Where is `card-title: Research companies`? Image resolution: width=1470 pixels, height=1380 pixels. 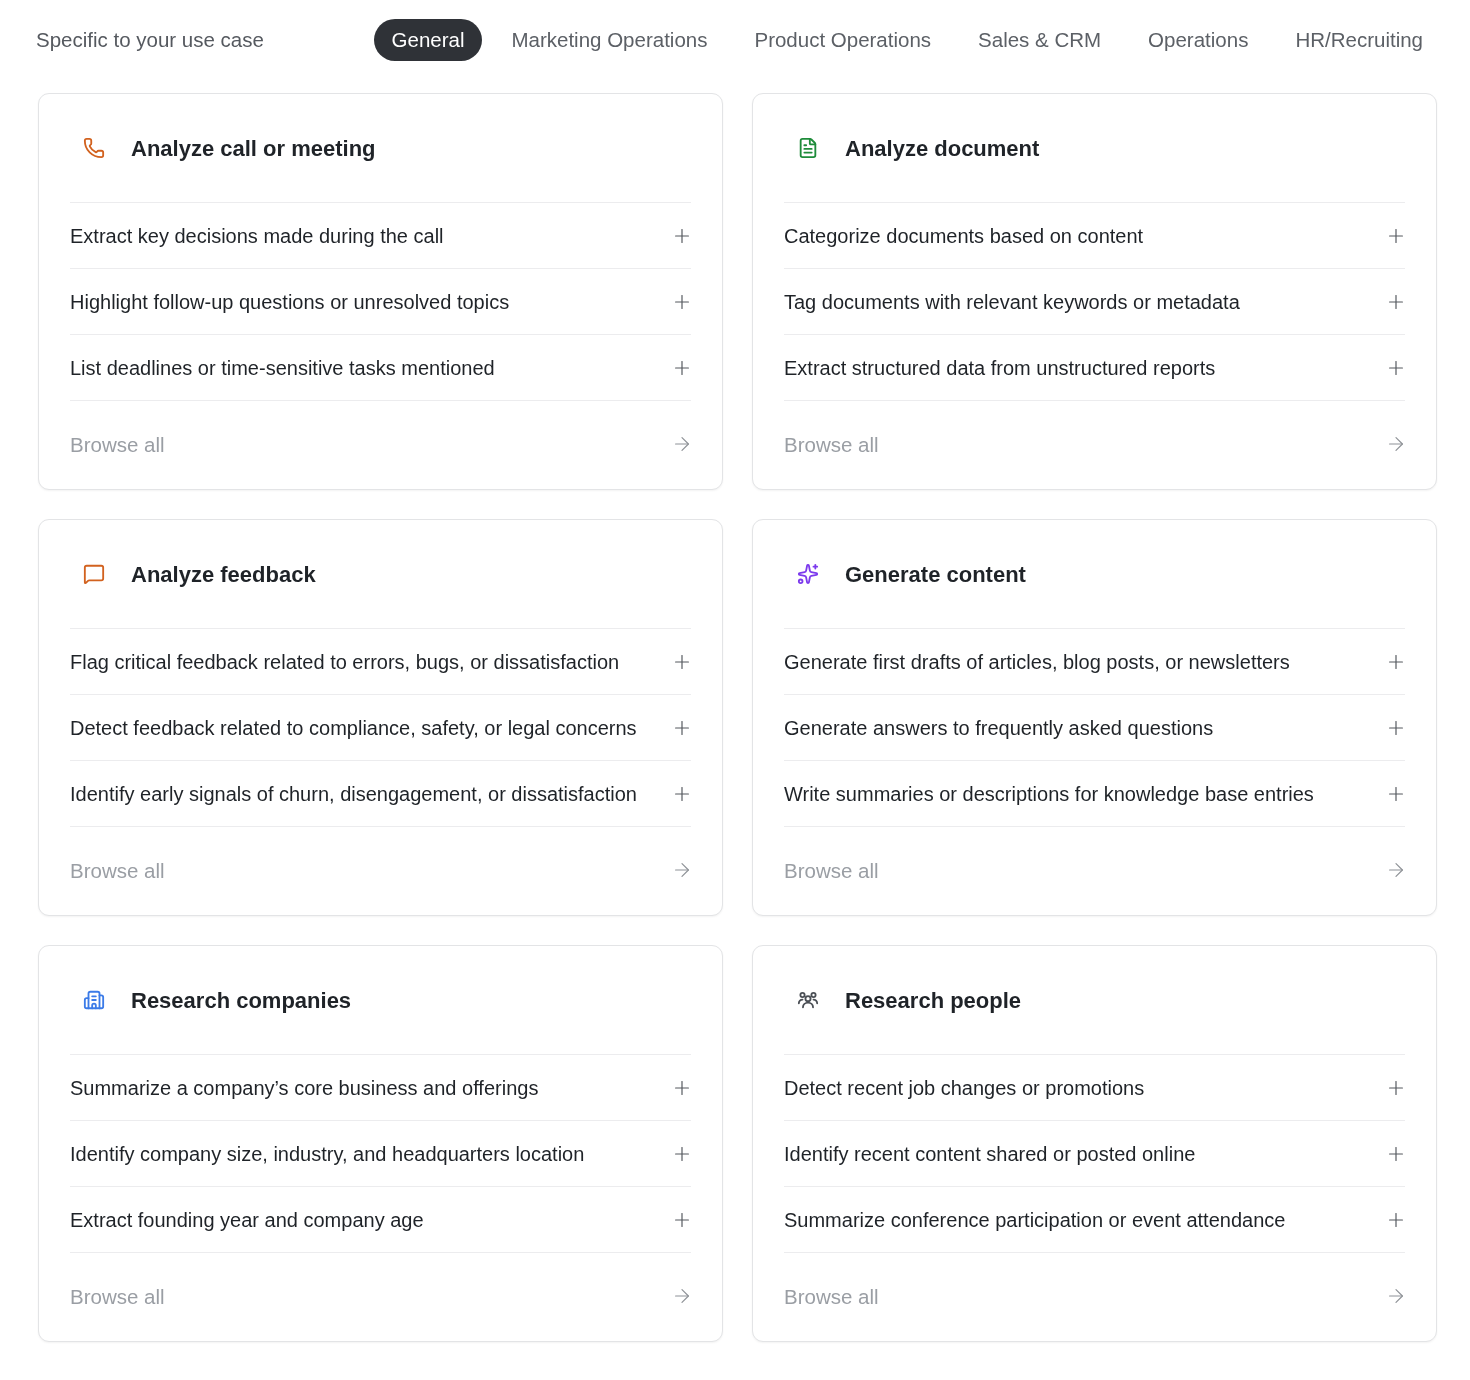 card-title: Research companies is located at coordinates (241, 1000).